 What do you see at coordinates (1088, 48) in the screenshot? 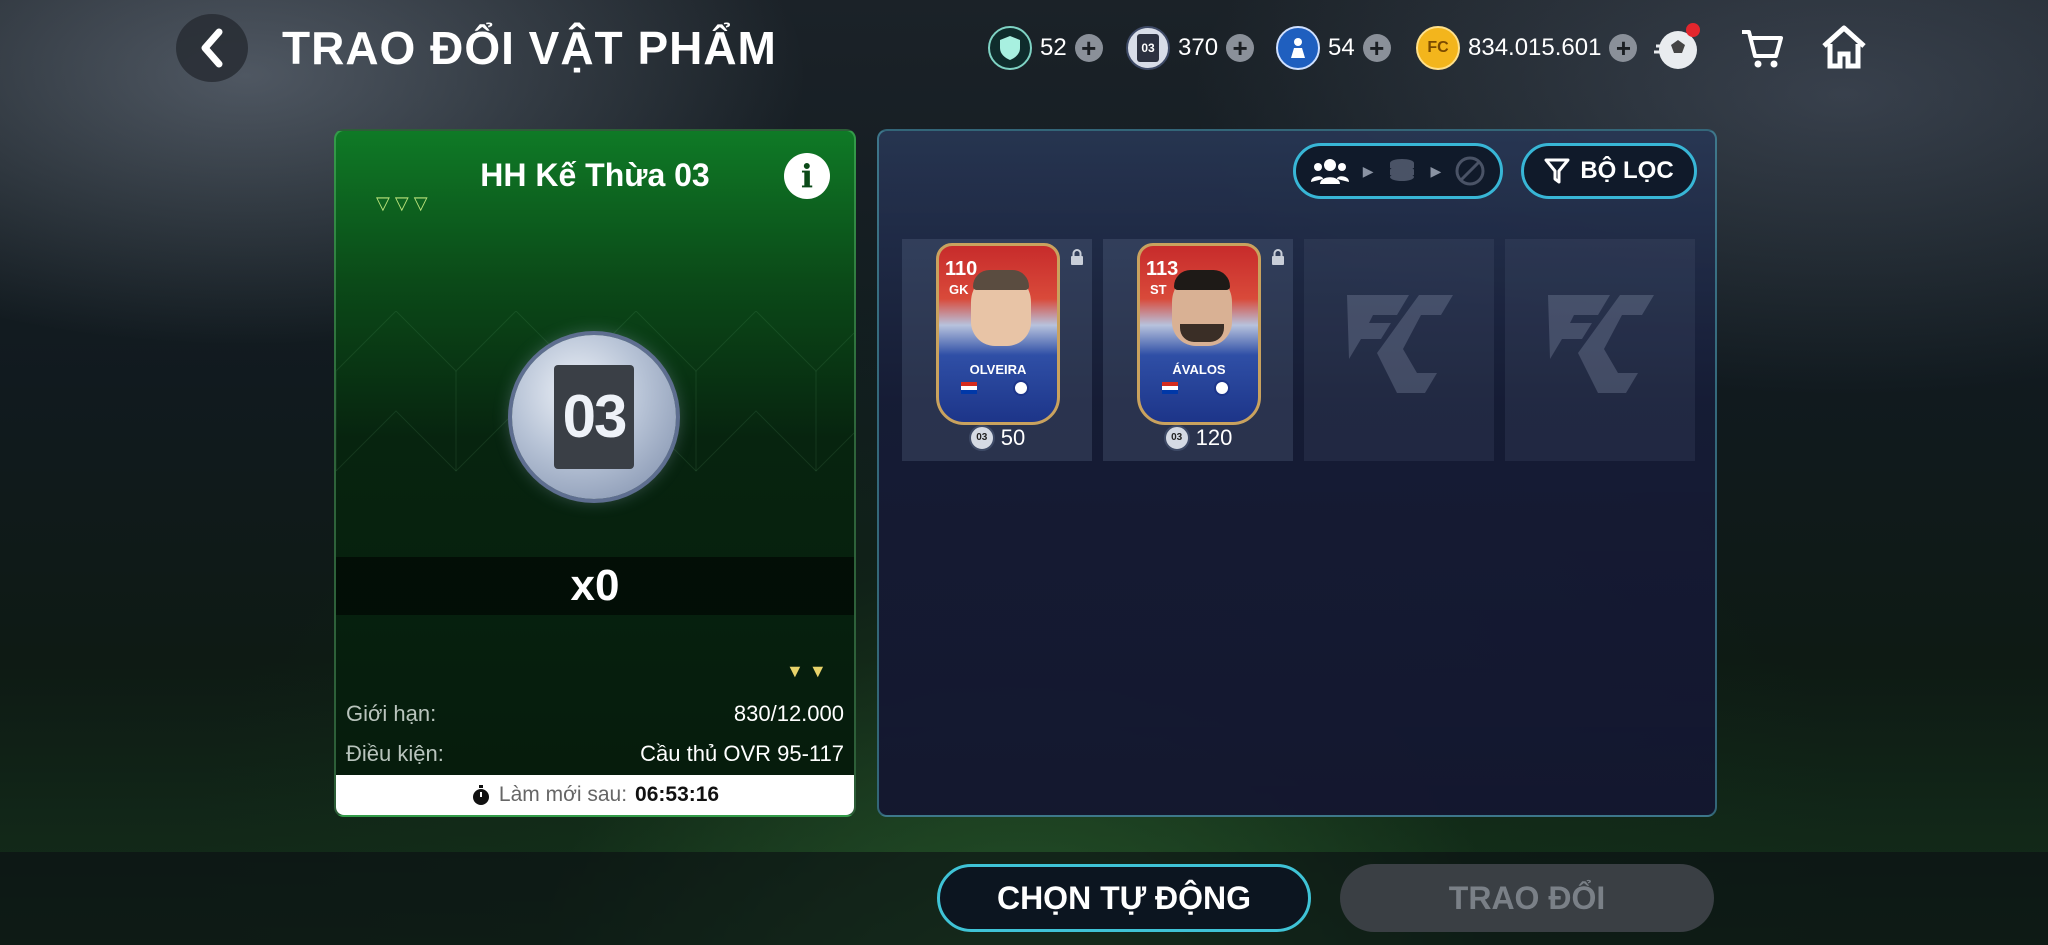
I see `add-shield-button: +` at bounding box center [1088, 48].